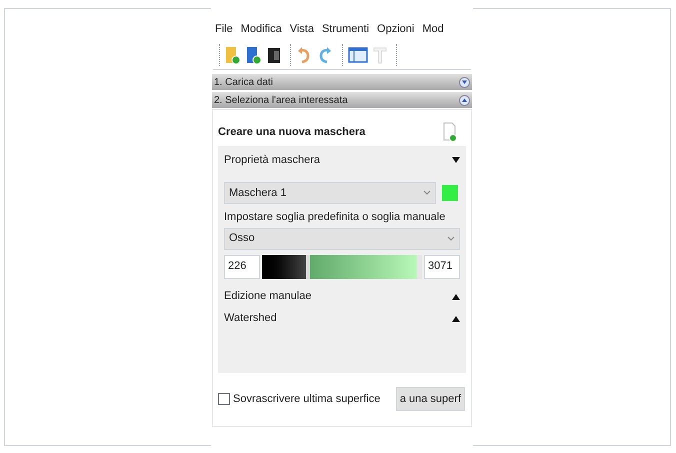 Image resolution: width=676 pixels, height=453 pixels. I want to click on step-title: 1. Carica dati, so click(243, 83).